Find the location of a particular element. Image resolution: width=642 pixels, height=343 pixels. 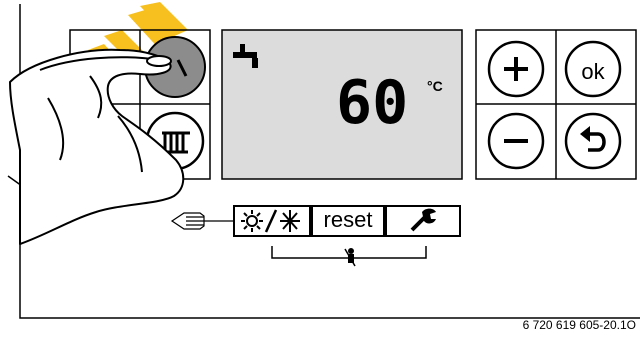

plus-button is located at coordinates (516, 69).